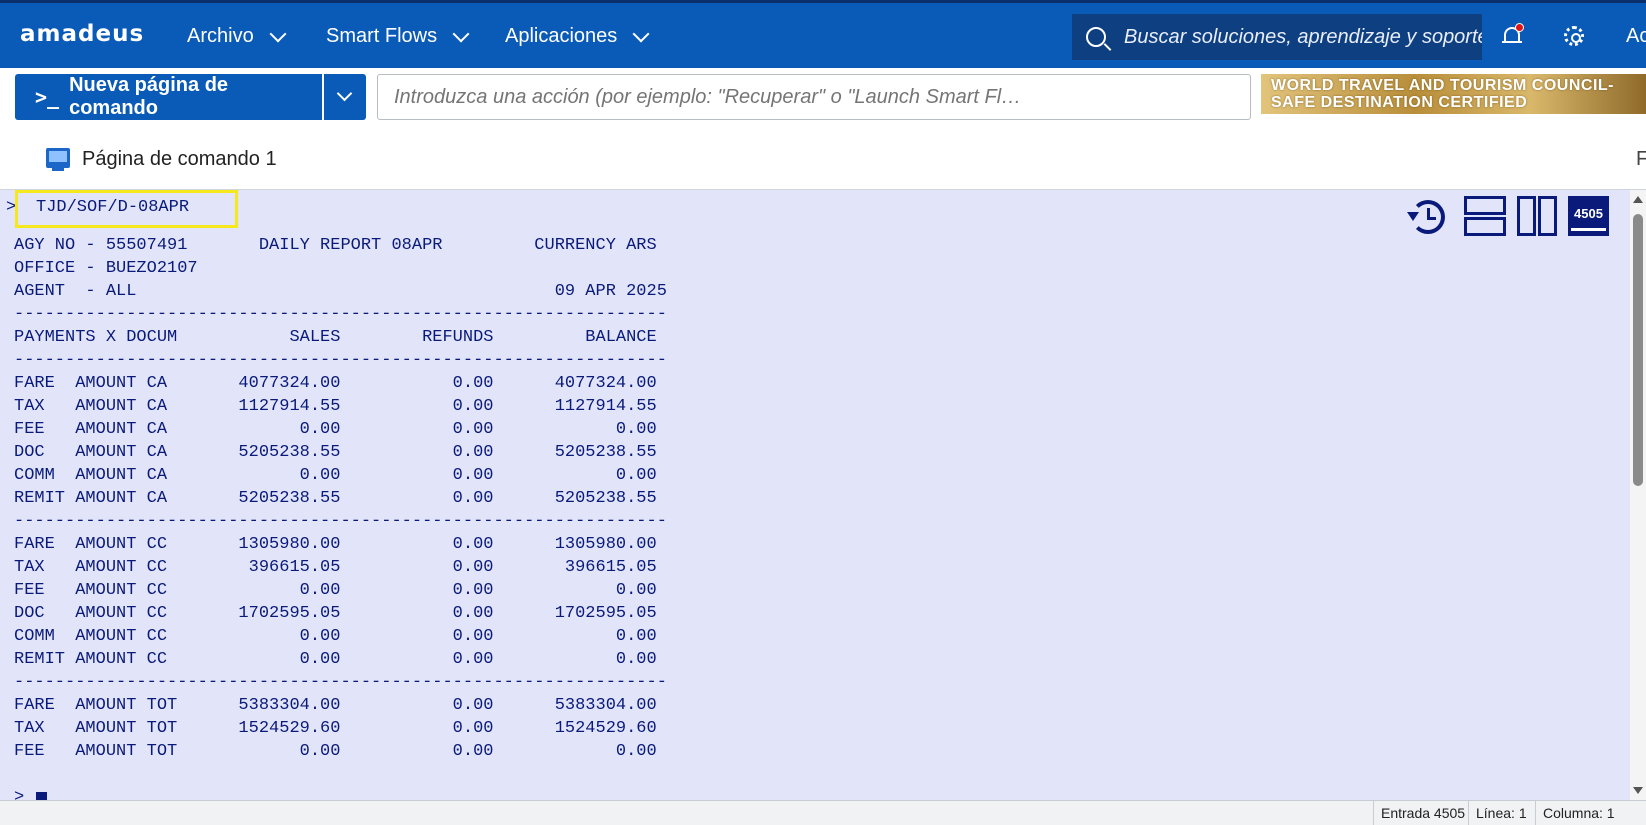 The width and height of the screenshot is (1646, 825). What do you see at coordinates (47, 97) in the screenshot?
I see `terminal-prompt-icon: >_` at bounding box center [47, 97].